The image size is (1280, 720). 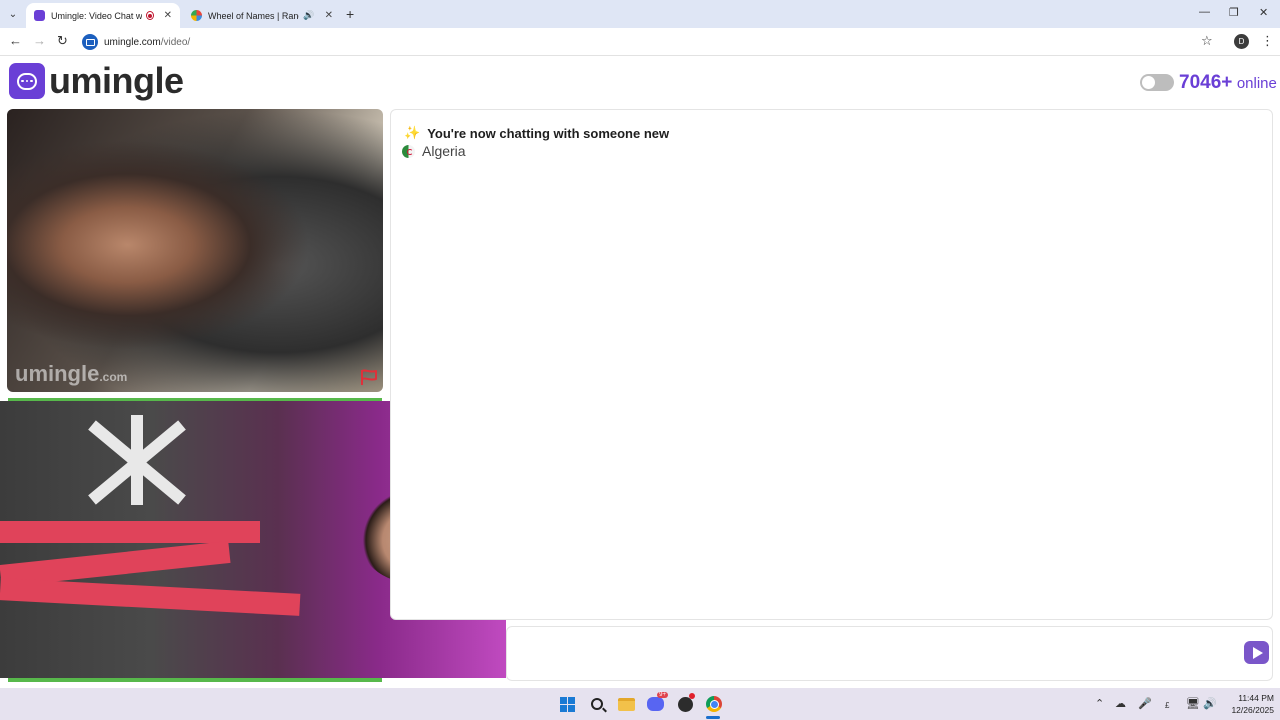 I want to click on clock-date: 12/26/2025, so click(x=1252, y=710).